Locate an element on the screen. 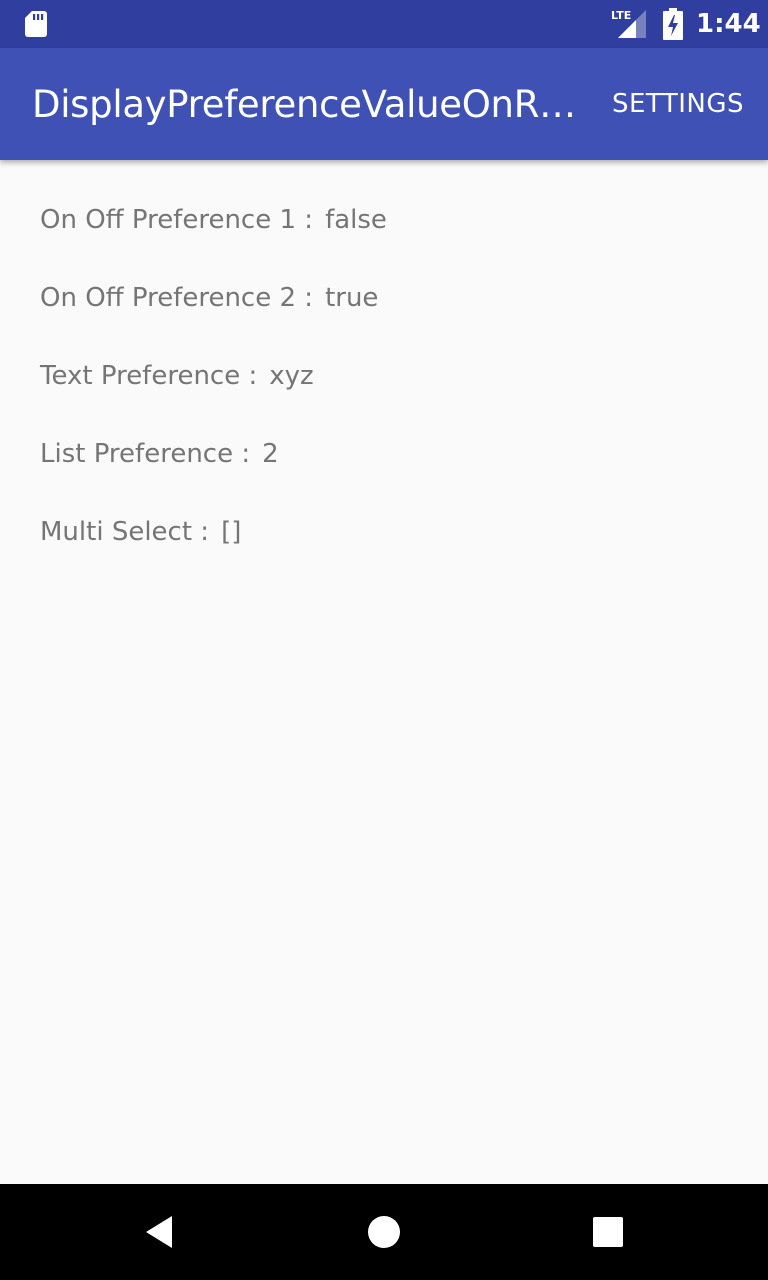  app-bar: DisplayPreferenceValueOnRi… SETTINGS is located at coordinates (384, 104).